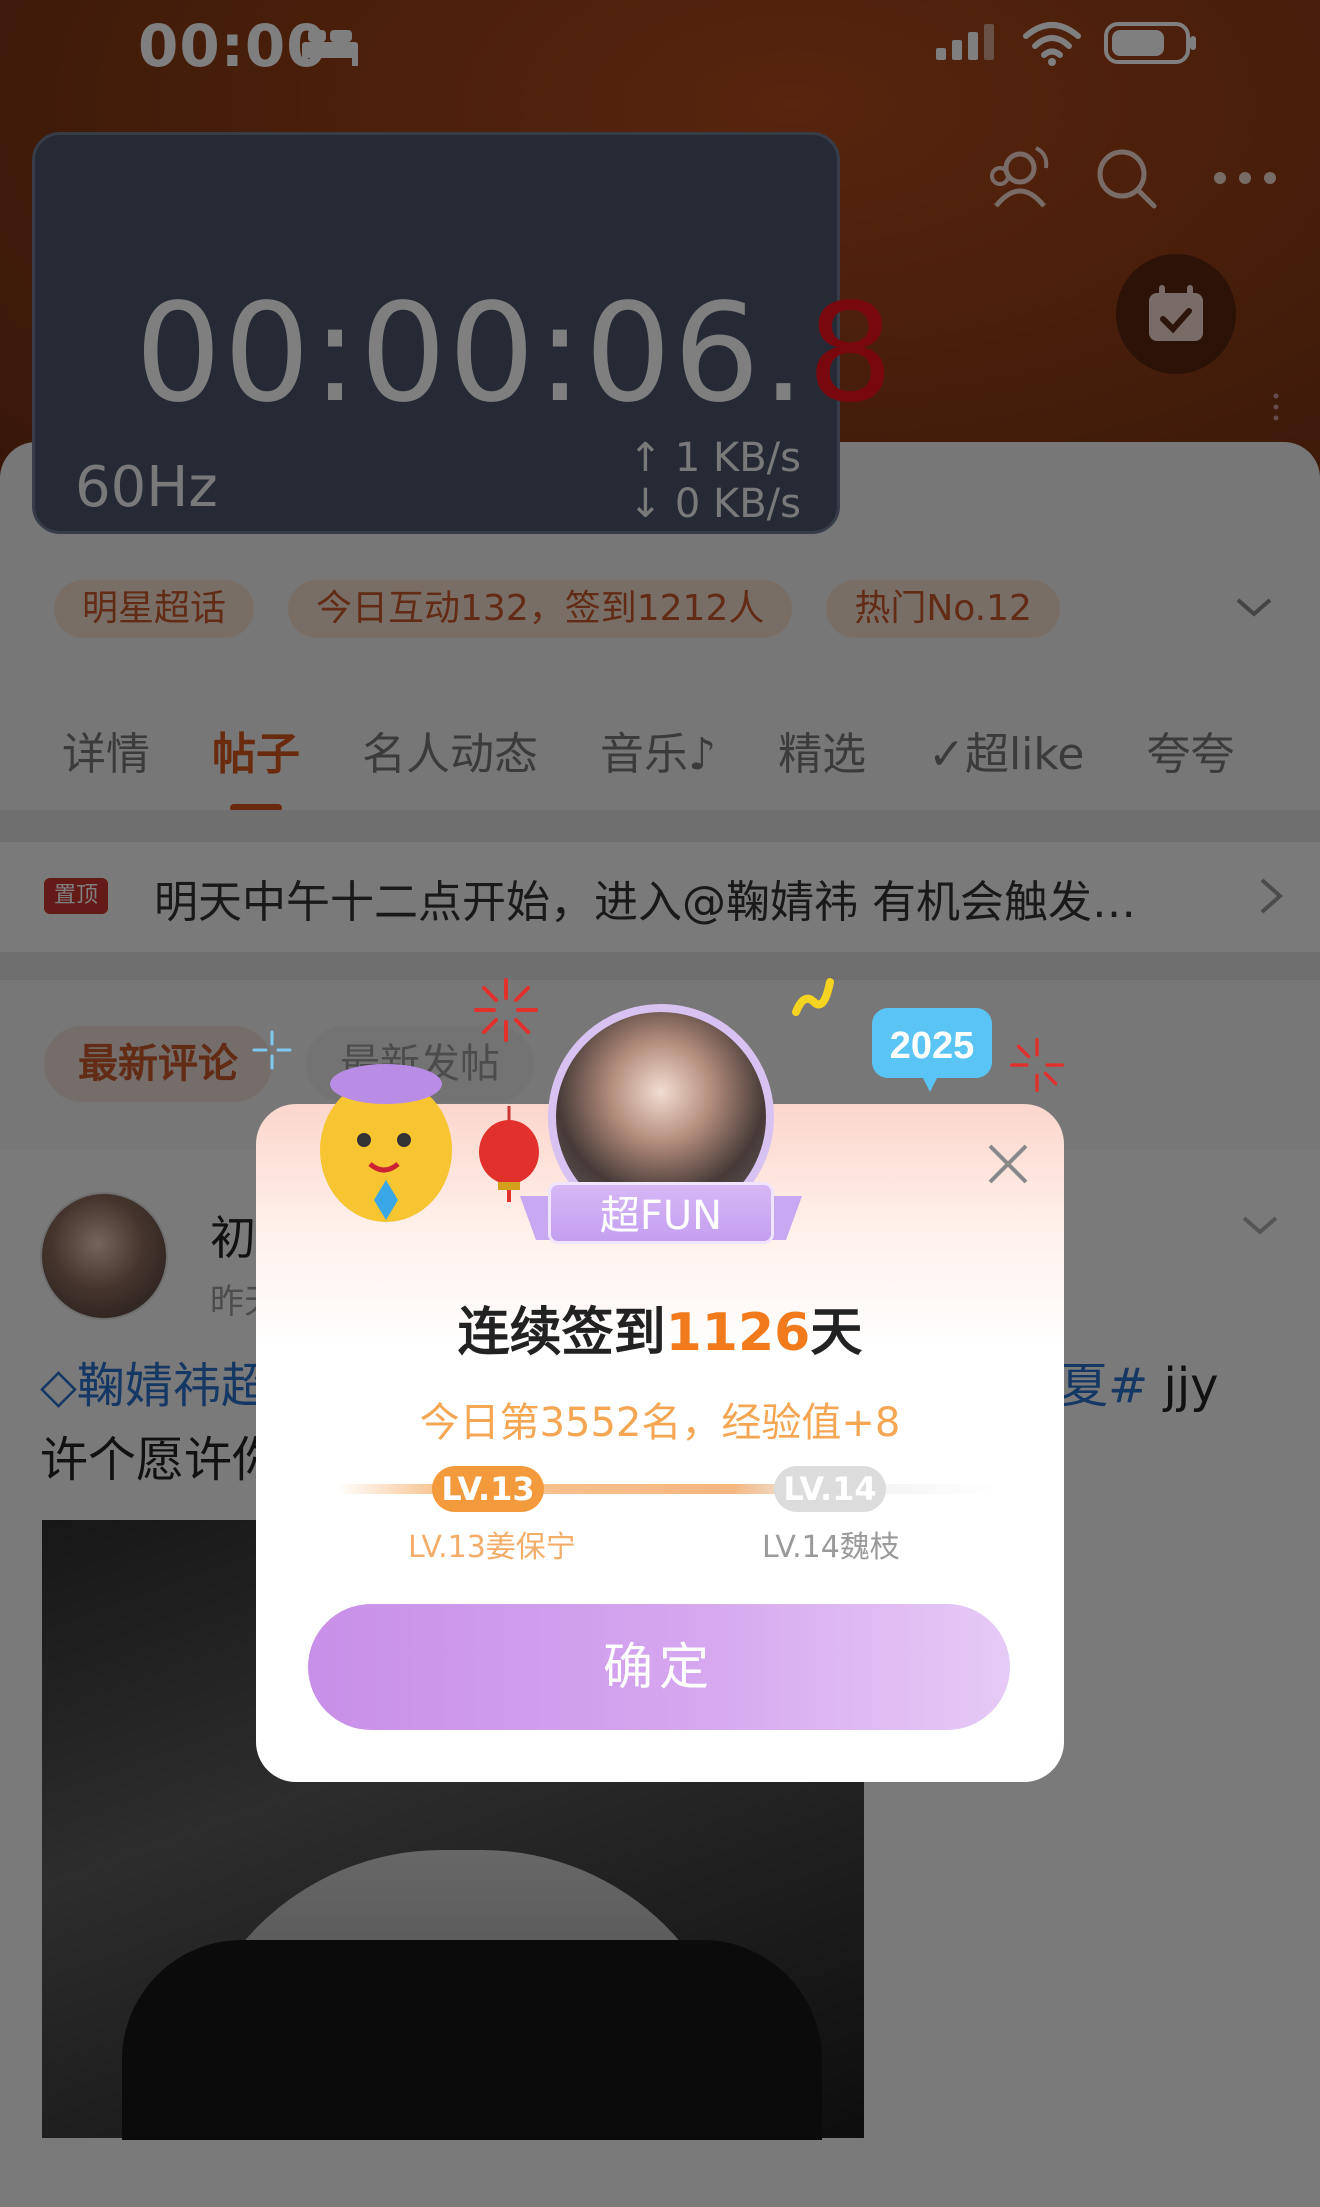 The image size is (1320, 2207). Describe the element at coordinates (830, 1489) in the screenshot. I see `level-next-badge: LV.14` at that location.